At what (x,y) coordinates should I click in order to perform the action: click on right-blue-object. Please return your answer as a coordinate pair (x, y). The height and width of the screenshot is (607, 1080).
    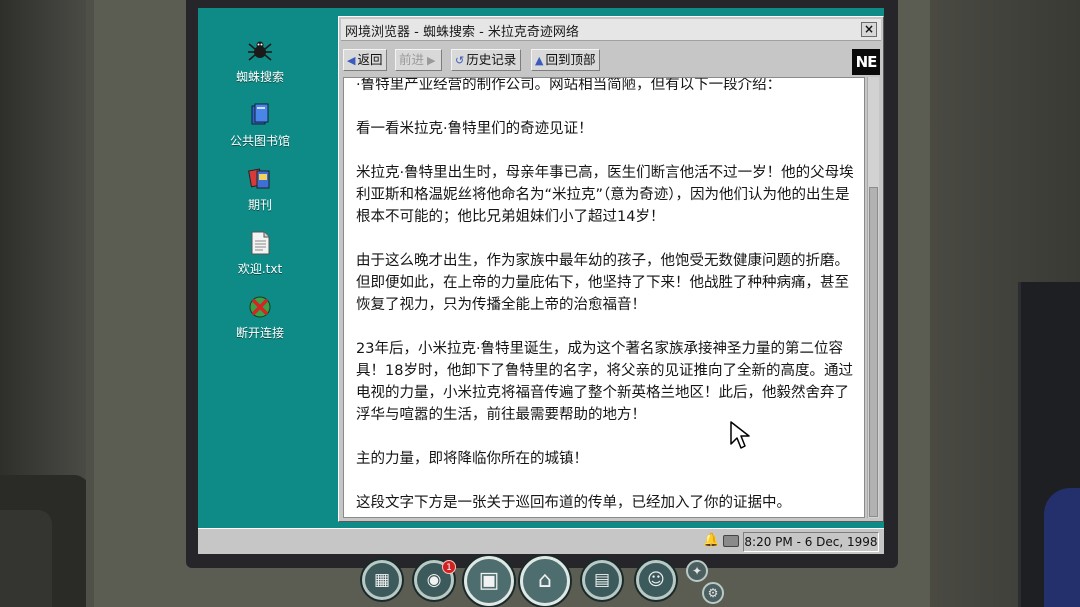
    Looking at the image, I should click on (1062, 547).